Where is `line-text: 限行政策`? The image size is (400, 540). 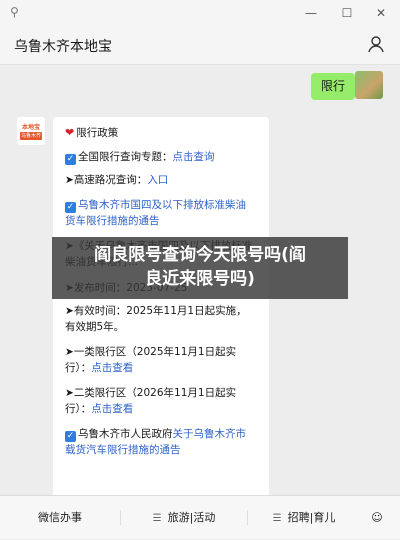
line-text: 限行政策 is located at coordinates (97, 133).